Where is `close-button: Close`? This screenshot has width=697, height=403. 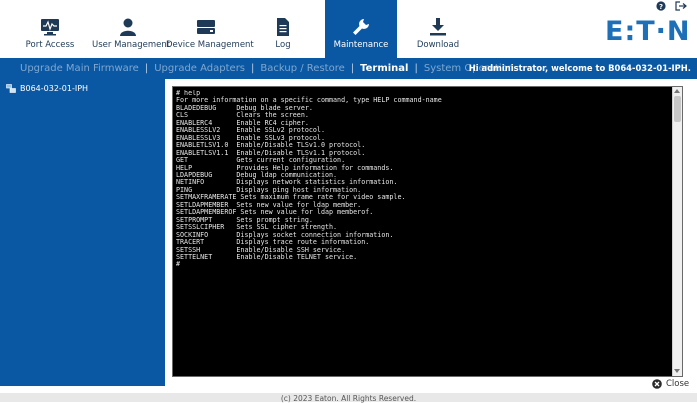
close-button: Close is located at coordinates (670, 384).